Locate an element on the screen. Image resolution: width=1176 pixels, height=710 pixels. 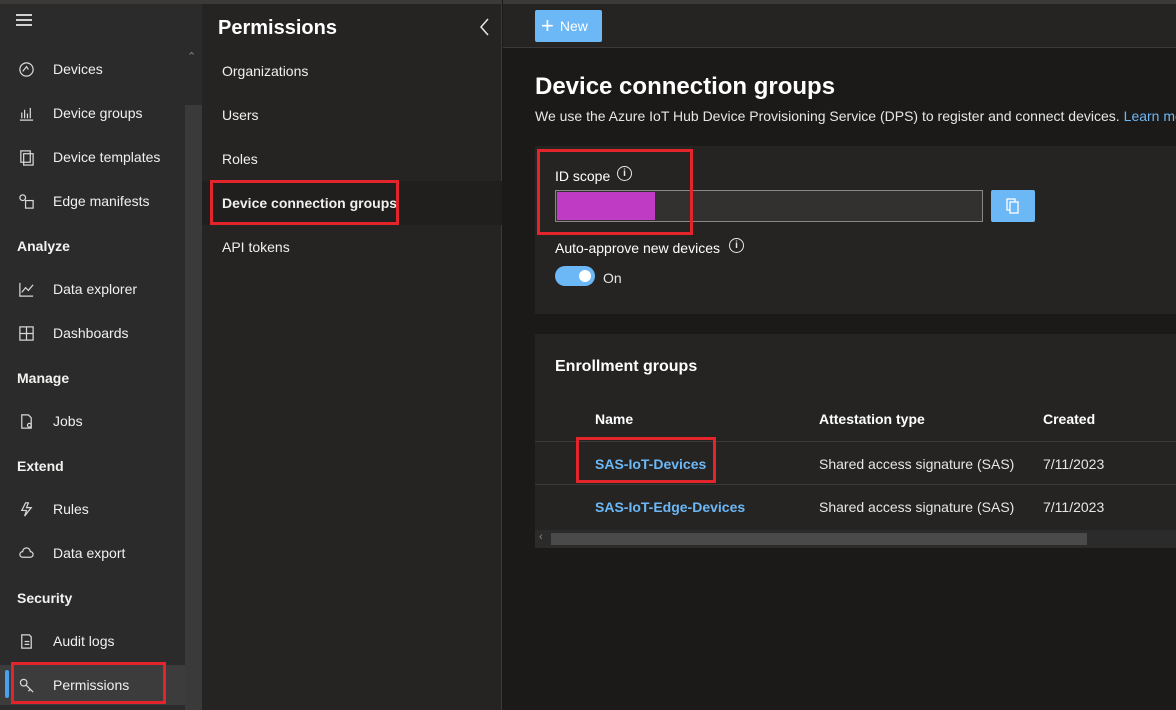
nav-item-edge-manifests: Edge manifests is located at coordinates (92, 201).